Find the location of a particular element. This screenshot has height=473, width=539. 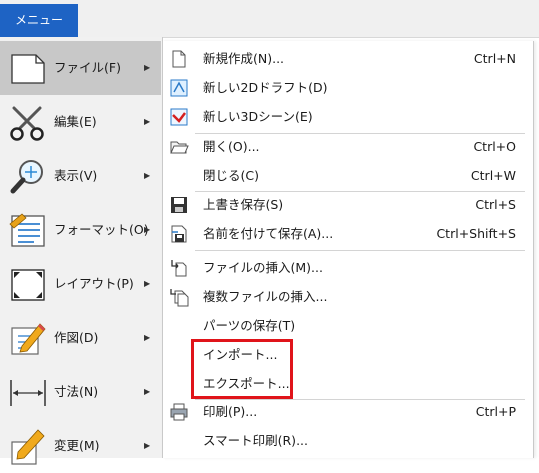

modify-pencil-icon is located at coordinates (28, 447).